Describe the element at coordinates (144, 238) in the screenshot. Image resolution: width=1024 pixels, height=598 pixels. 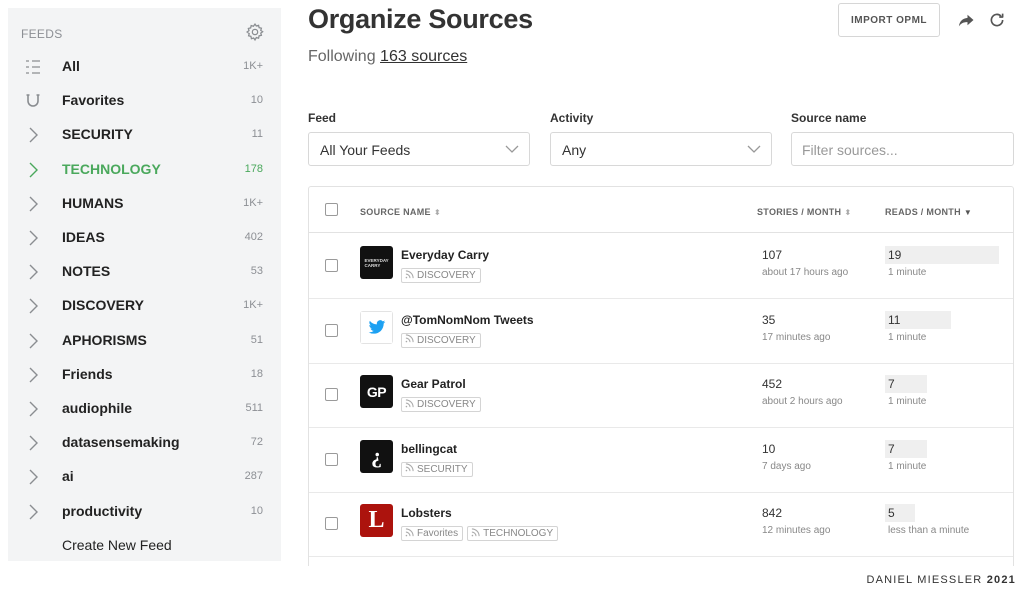
I see `sidebar-item-ideas: IDEAS 402` at that location.